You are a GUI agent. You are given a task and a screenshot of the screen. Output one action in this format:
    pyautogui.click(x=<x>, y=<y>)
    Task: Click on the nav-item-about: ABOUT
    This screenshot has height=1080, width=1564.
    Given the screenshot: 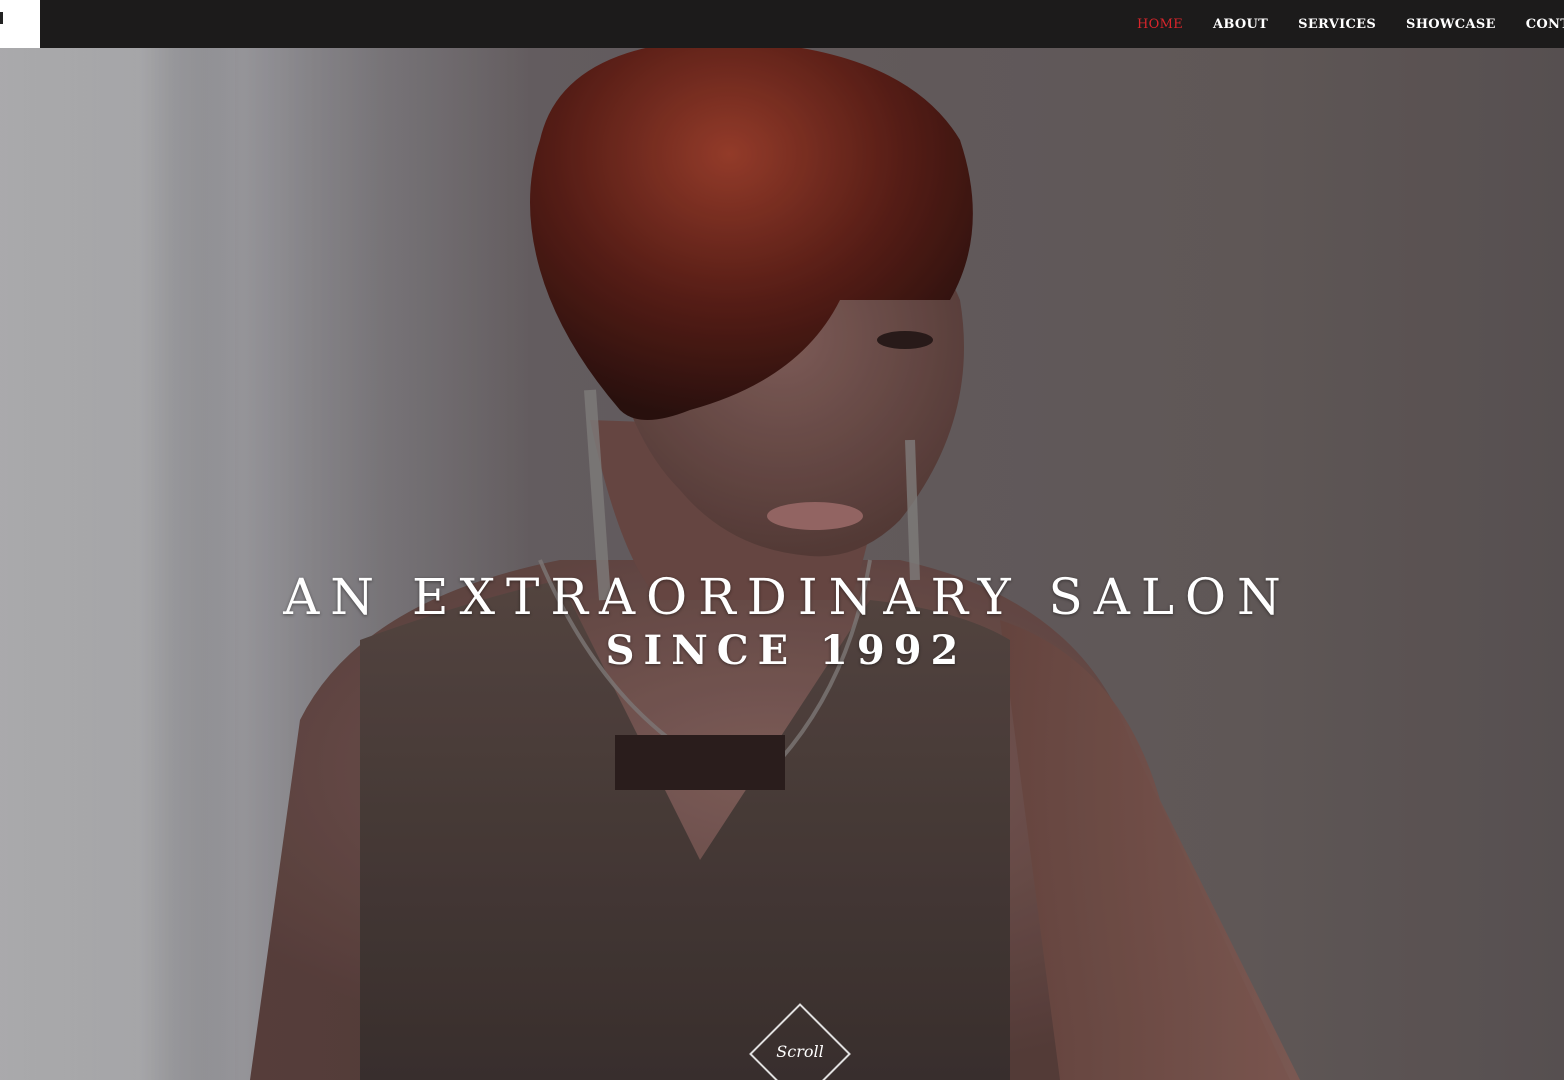 What is the action you would take?
    pyautogui.click(x=1240, y=24)
    